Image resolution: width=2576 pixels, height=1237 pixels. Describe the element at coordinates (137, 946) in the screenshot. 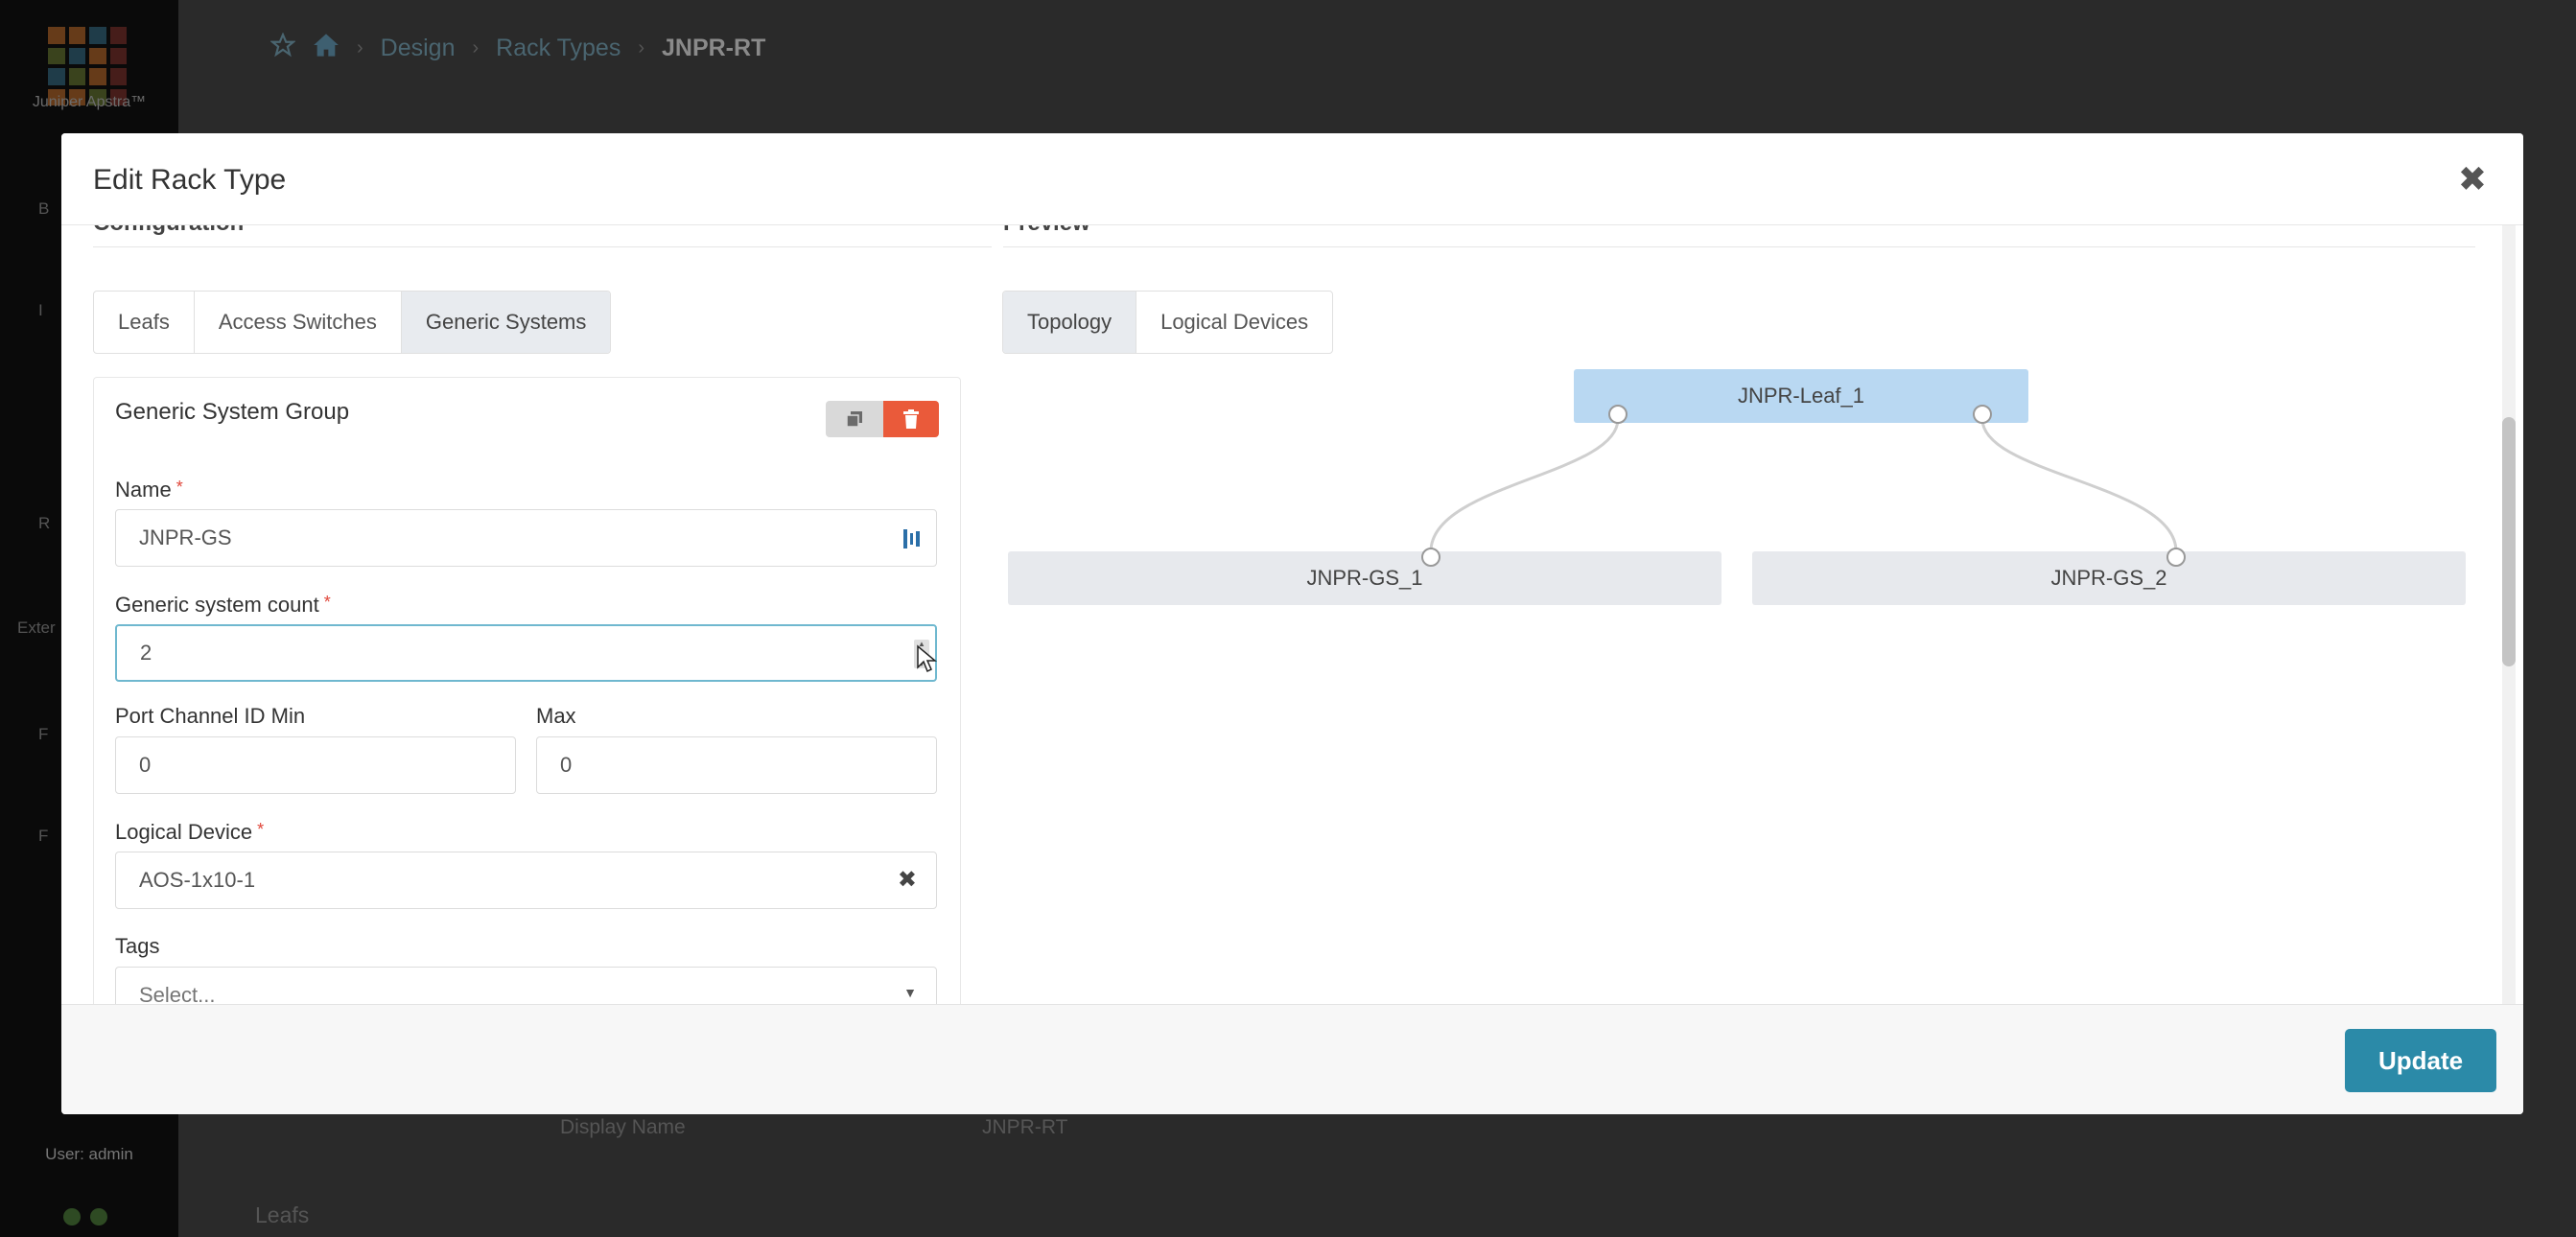

I see `tags-label: Tags` at that location.